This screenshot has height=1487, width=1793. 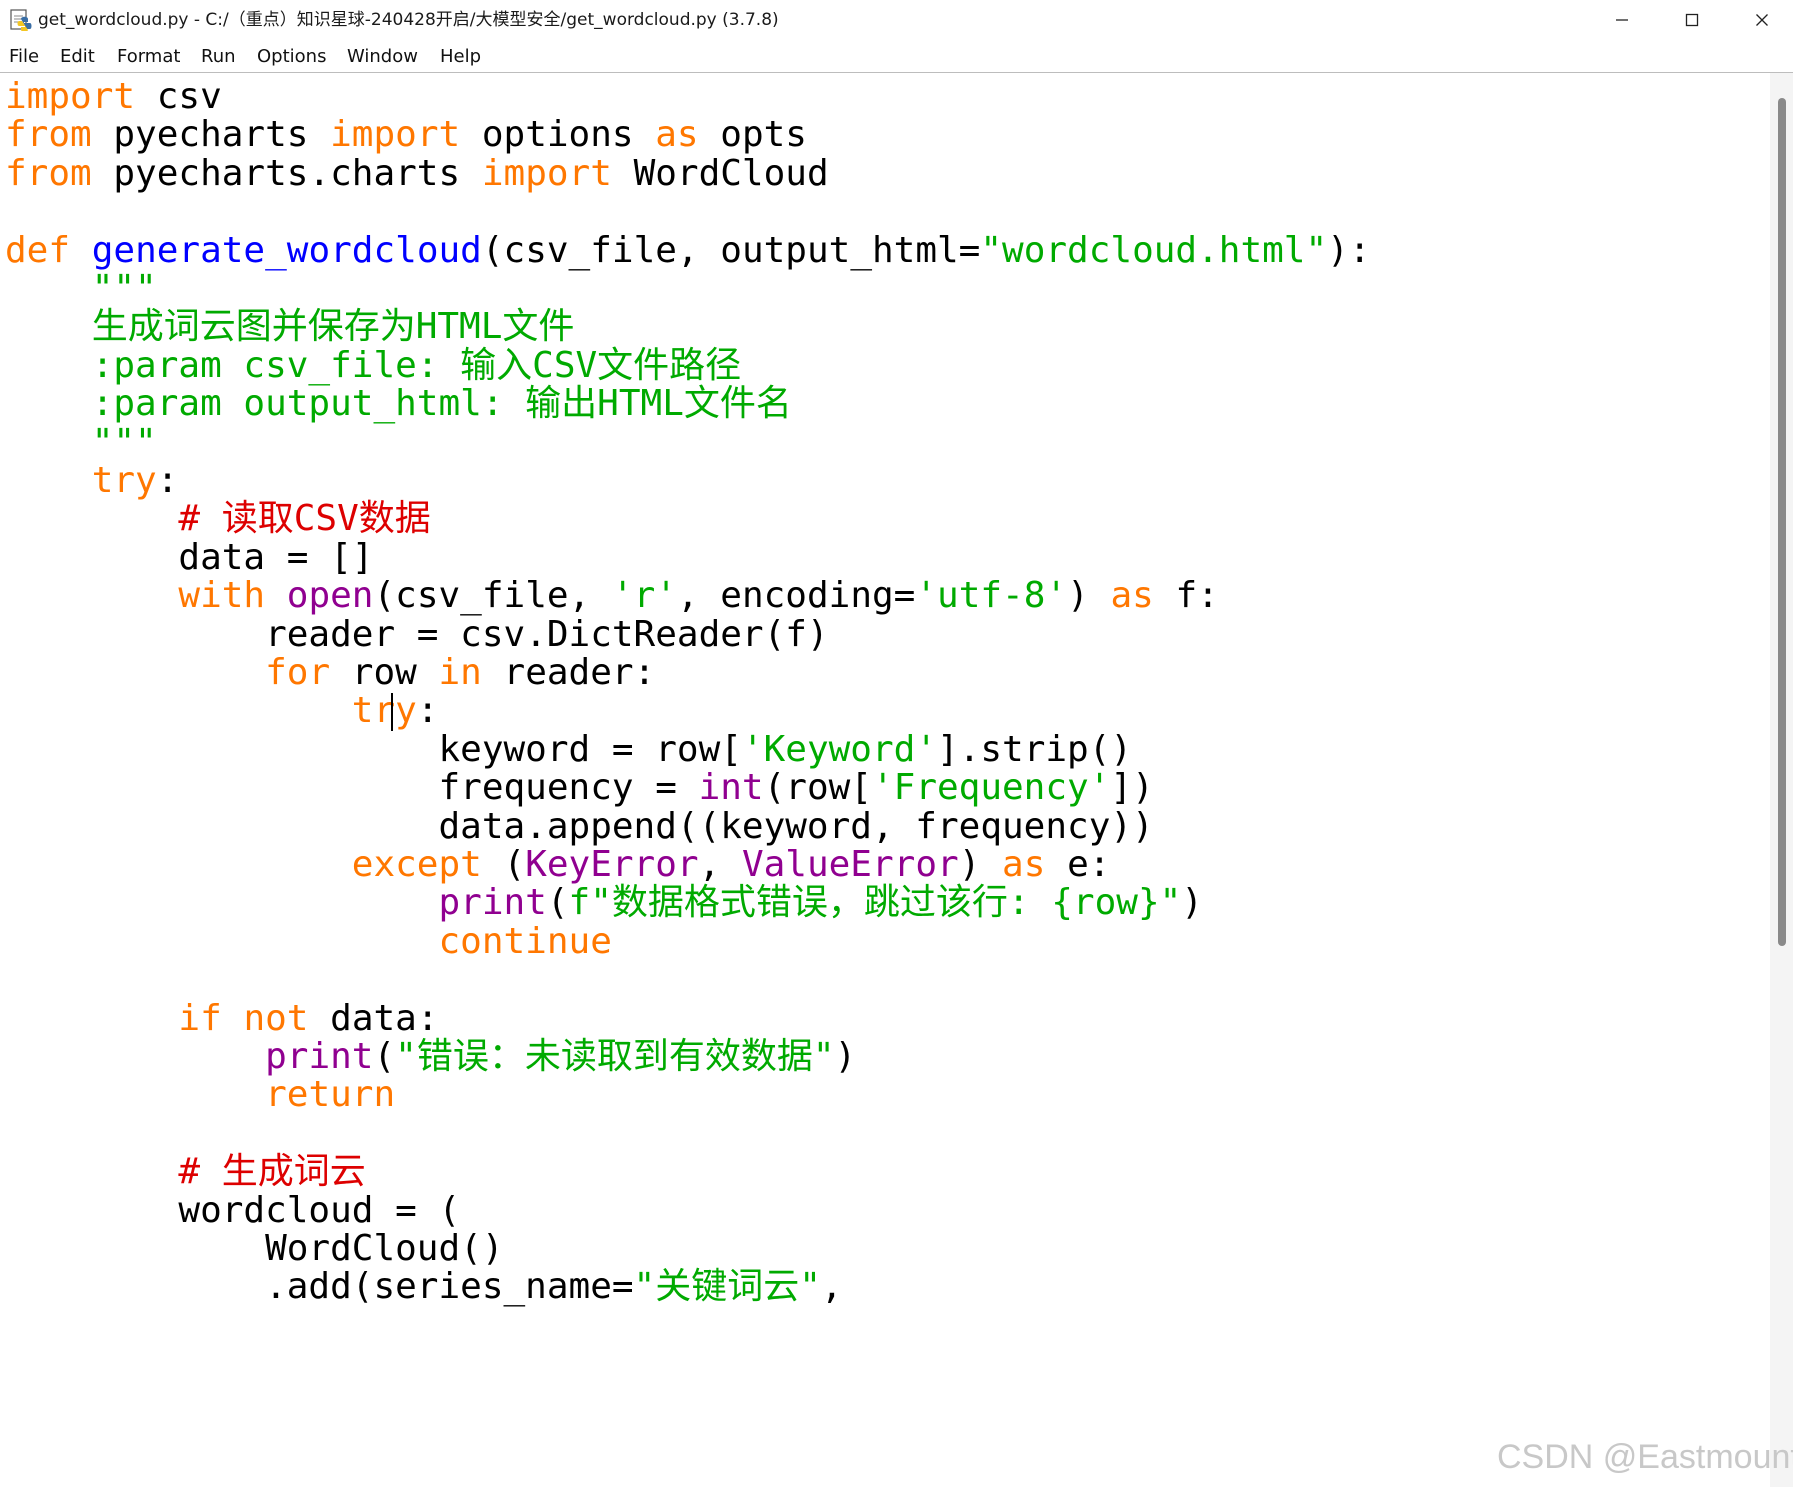 What do you see at coordinates (222, 596) in the screenshot?
I see `code-token: with` at bounding box center [222, 596].